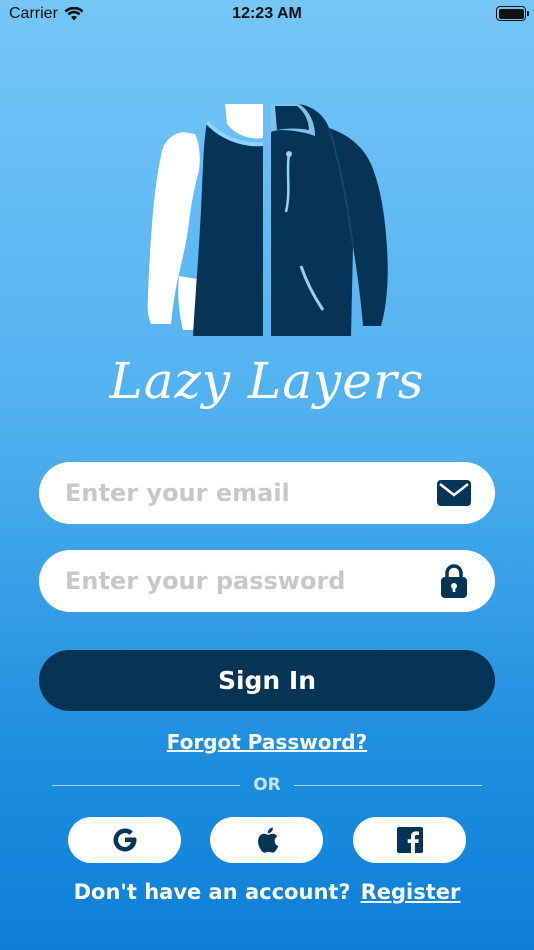 The image size is (534, 950). Describe the element at coordinates (388, 785) in the screenshot. I see `divider-right` at that location.